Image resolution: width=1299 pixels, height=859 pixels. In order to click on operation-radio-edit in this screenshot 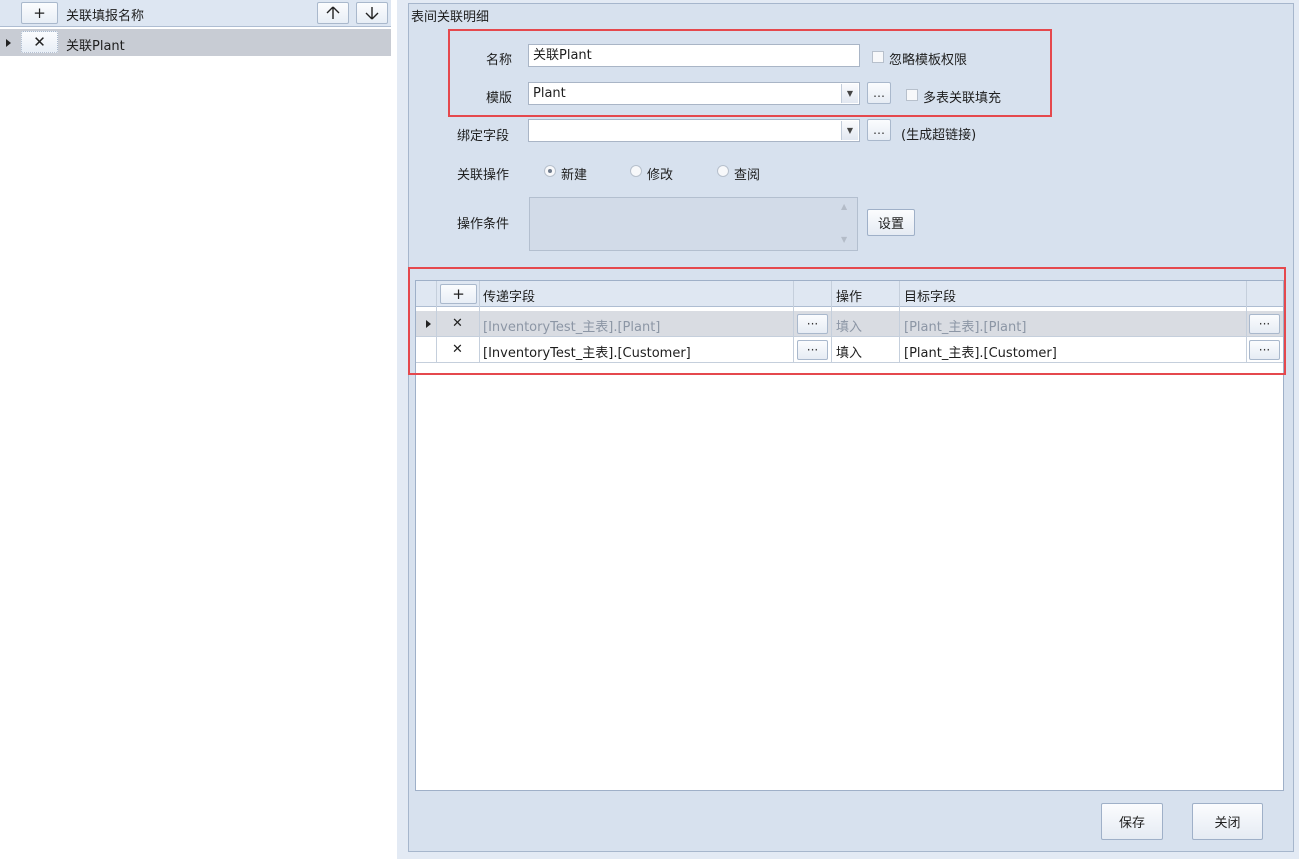, I will do `click(636, 171)`.